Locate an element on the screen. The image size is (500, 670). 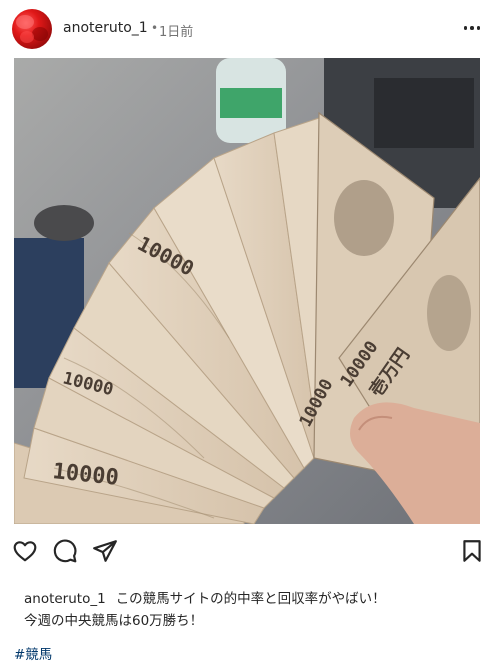
post-header: anoteruto_1 • 1日前 is located at coordinates (250, 29).